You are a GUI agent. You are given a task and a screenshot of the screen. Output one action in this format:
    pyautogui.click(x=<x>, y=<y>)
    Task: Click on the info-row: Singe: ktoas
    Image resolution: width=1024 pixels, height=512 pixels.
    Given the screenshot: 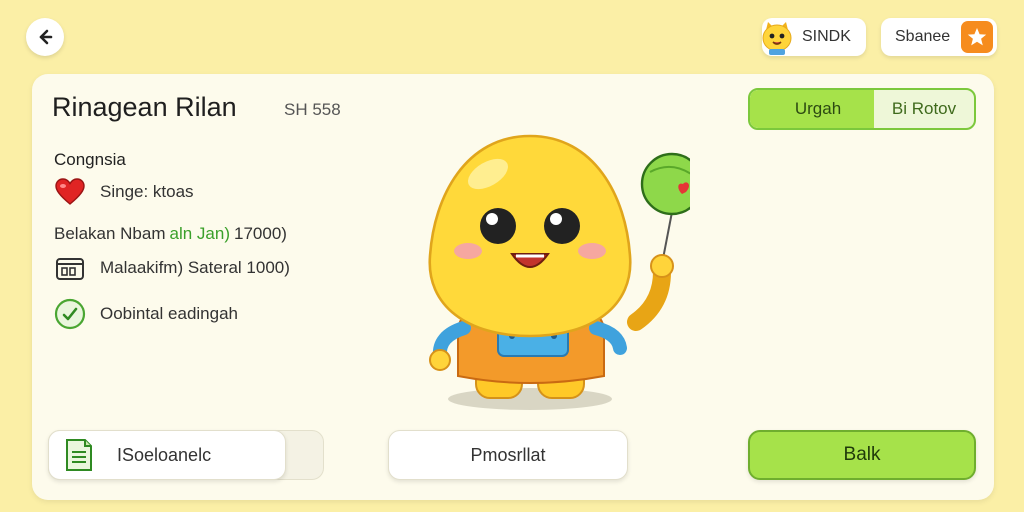 What is the action you would take?
    pyautogui.click(x=124, y=192)
    